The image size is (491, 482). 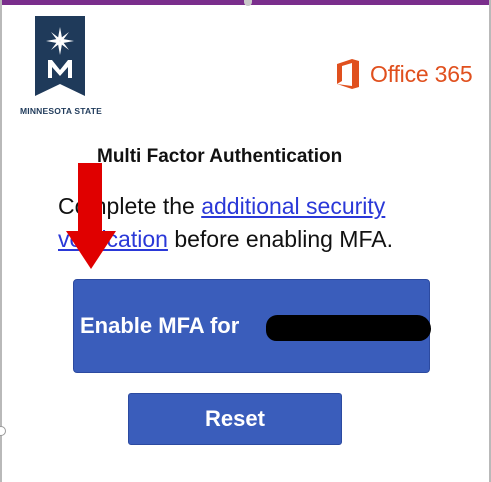 I want to click on university-name: MINNESOTA STATE, so click(x=60, y=111).